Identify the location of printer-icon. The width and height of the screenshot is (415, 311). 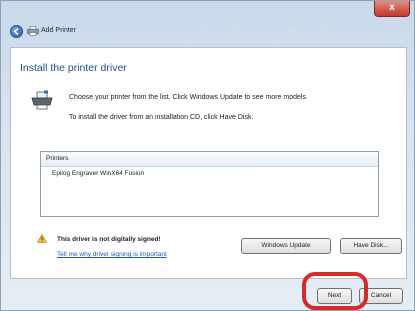
(33, 31).